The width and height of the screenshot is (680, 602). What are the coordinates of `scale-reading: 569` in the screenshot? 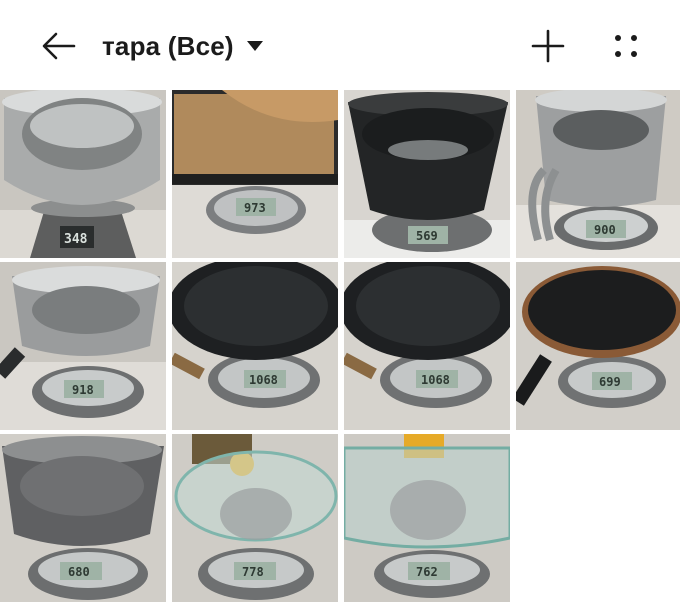 It's located at (427, 236).